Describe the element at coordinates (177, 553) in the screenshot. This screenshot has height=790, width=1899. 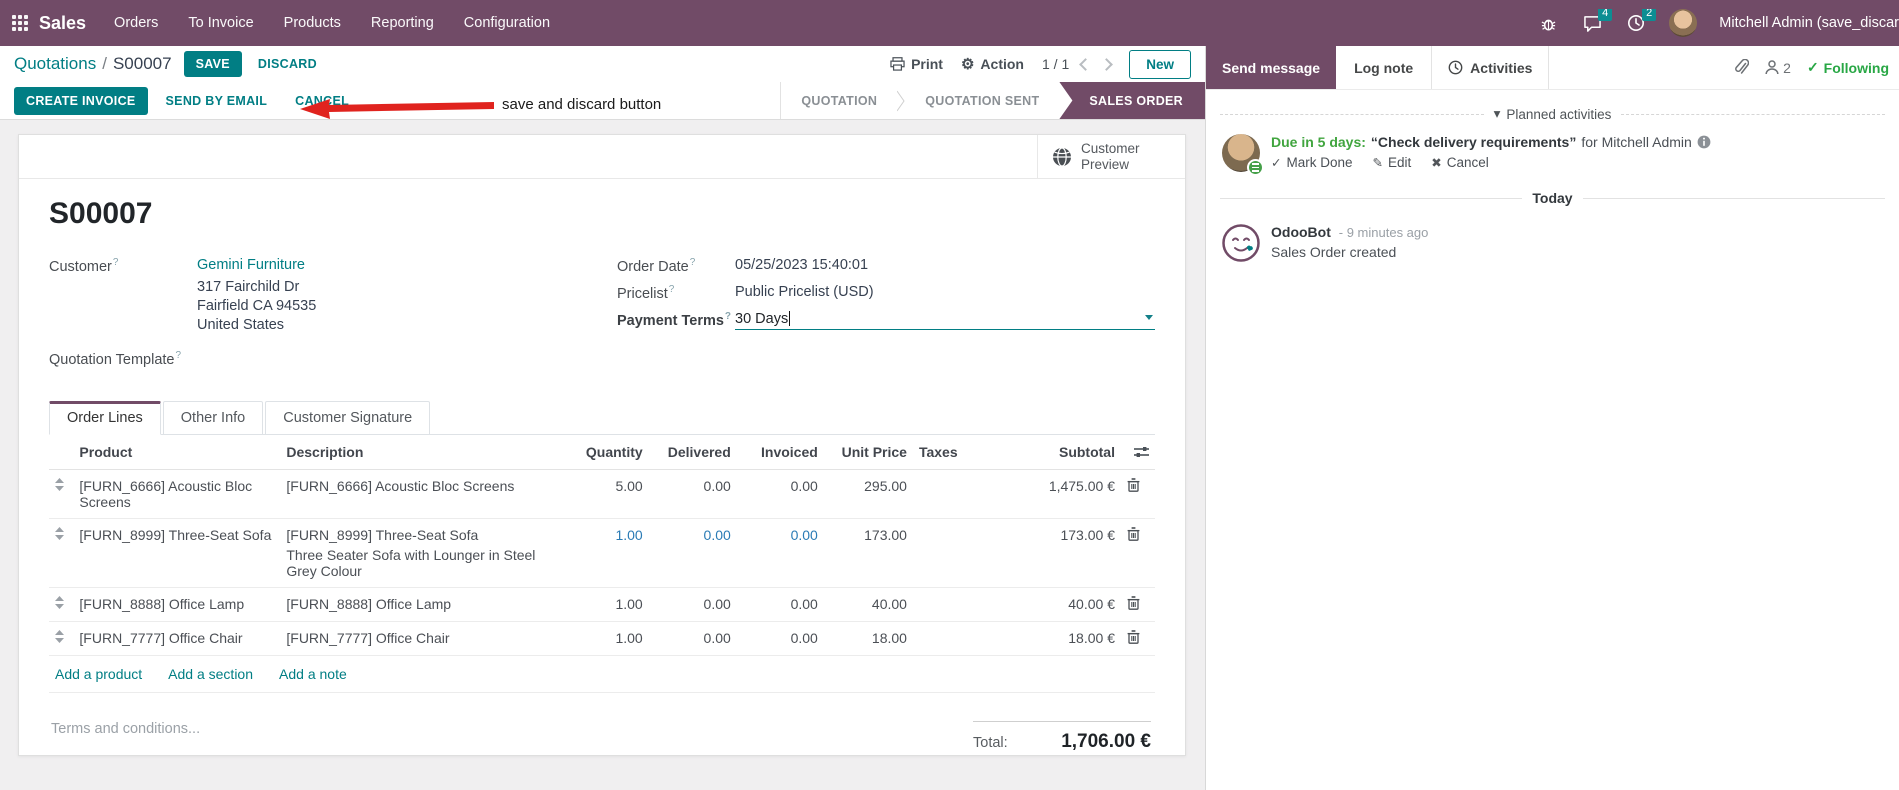
I see `cell-product: [FURN_8999] Three-Seat Sofa` at that location.